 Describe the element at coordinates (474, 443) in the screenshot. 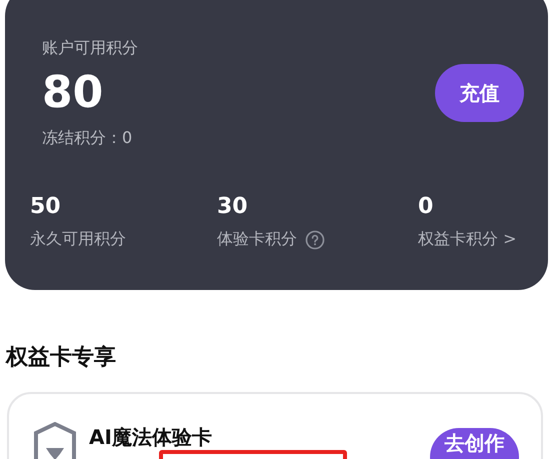

I see `create-button: 去创作` at that location.